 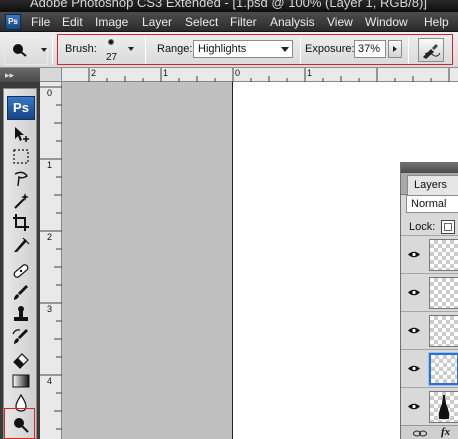 What do you see at coordinates (429, 432) in the screenshot?
I see `layers-footer: fx` at bounding box center [429, 432].